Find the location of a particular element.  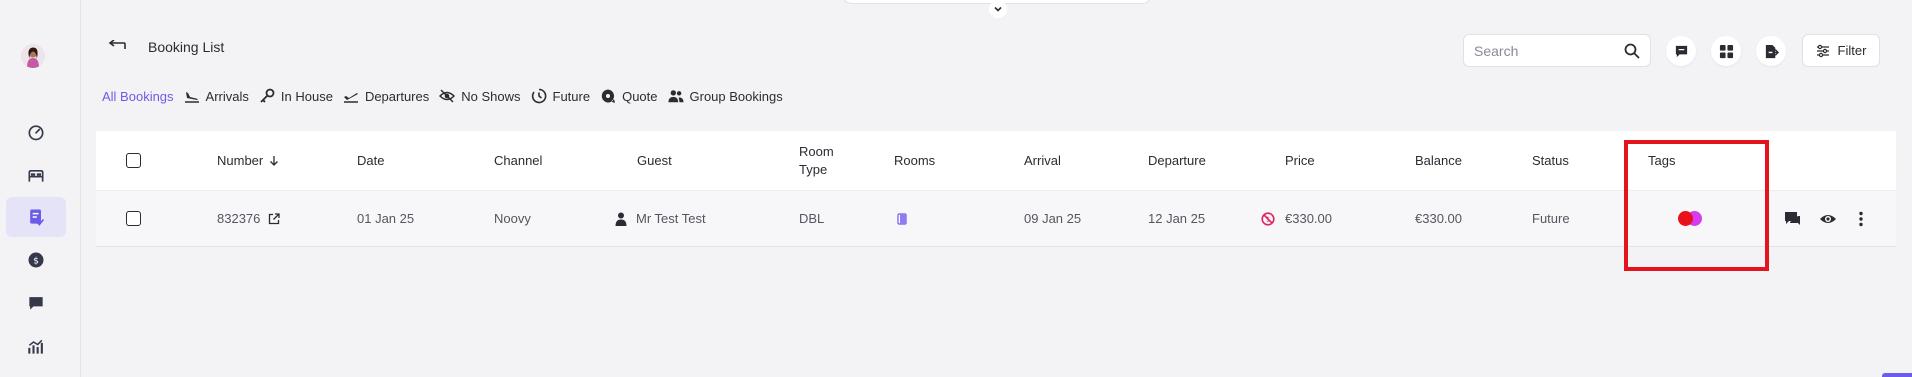

column-header-rooms: Rooms is located at coordinates (914, 160).